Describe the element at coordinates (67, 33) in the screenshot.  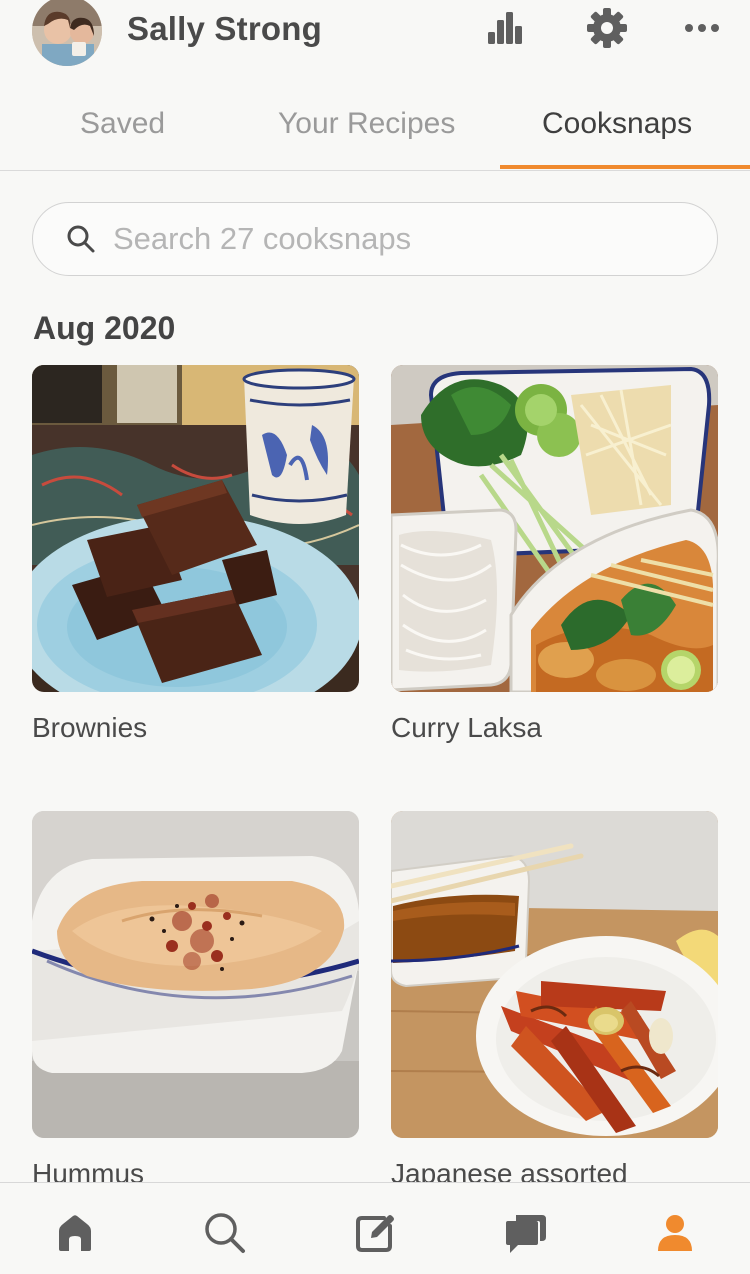
I see `avatar` at that location.